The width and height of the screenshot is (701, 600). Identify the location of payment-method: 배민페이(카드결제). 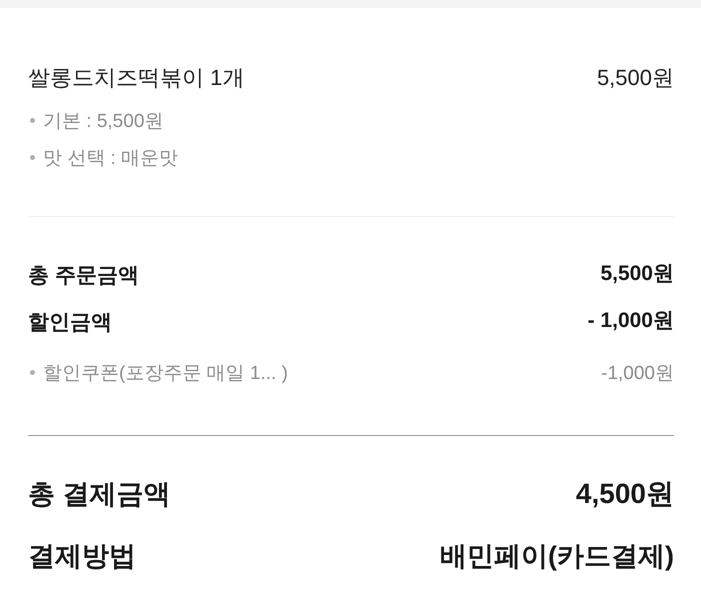
(557, 556).